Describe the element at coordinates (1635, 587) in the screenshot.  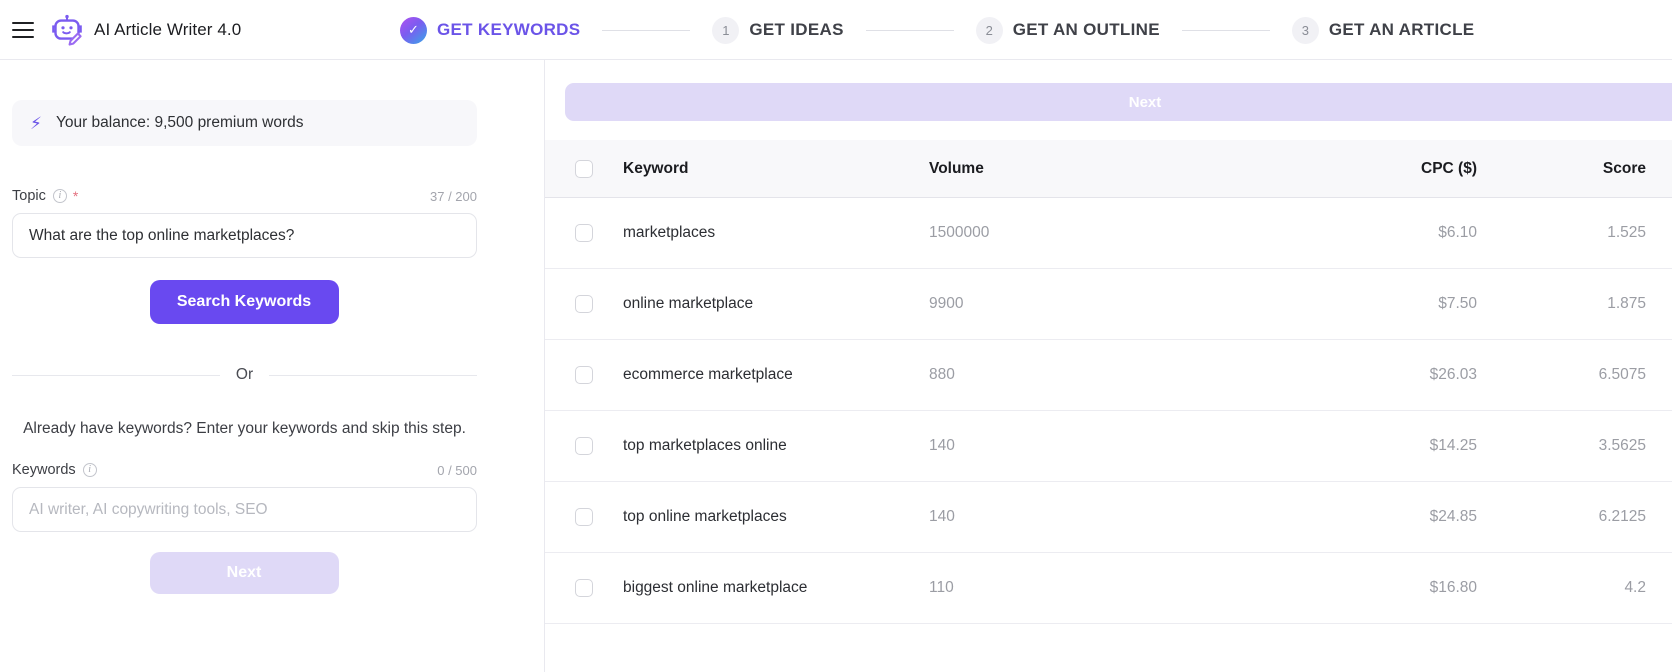
I see `cell-score: 4.2` at that location.